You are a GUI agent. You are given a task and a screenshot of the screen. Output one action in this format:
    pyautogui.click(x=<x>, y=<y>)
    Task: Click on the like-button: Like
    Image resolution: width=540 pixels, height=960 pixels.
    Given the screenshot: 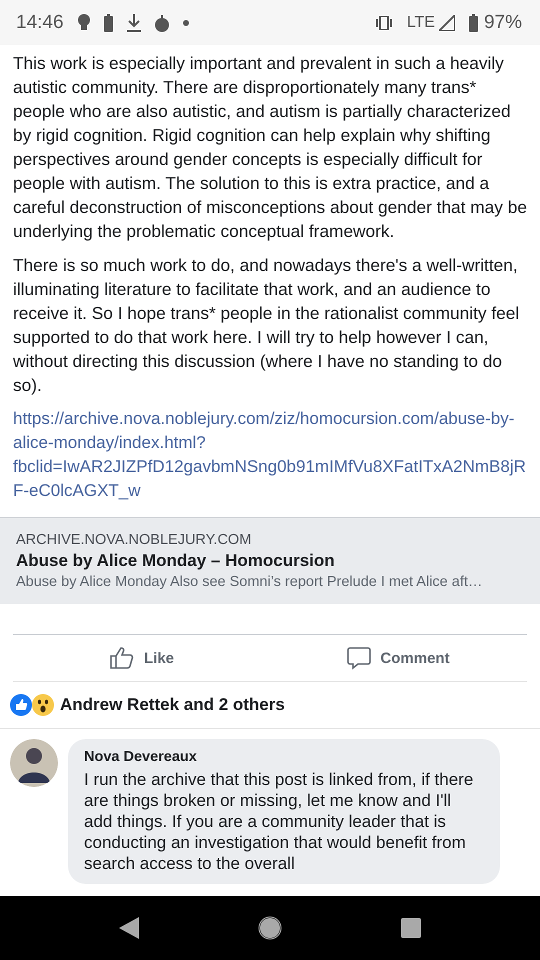 What is the action you would take?
    pyautogui.click(x=141, y=658)
    